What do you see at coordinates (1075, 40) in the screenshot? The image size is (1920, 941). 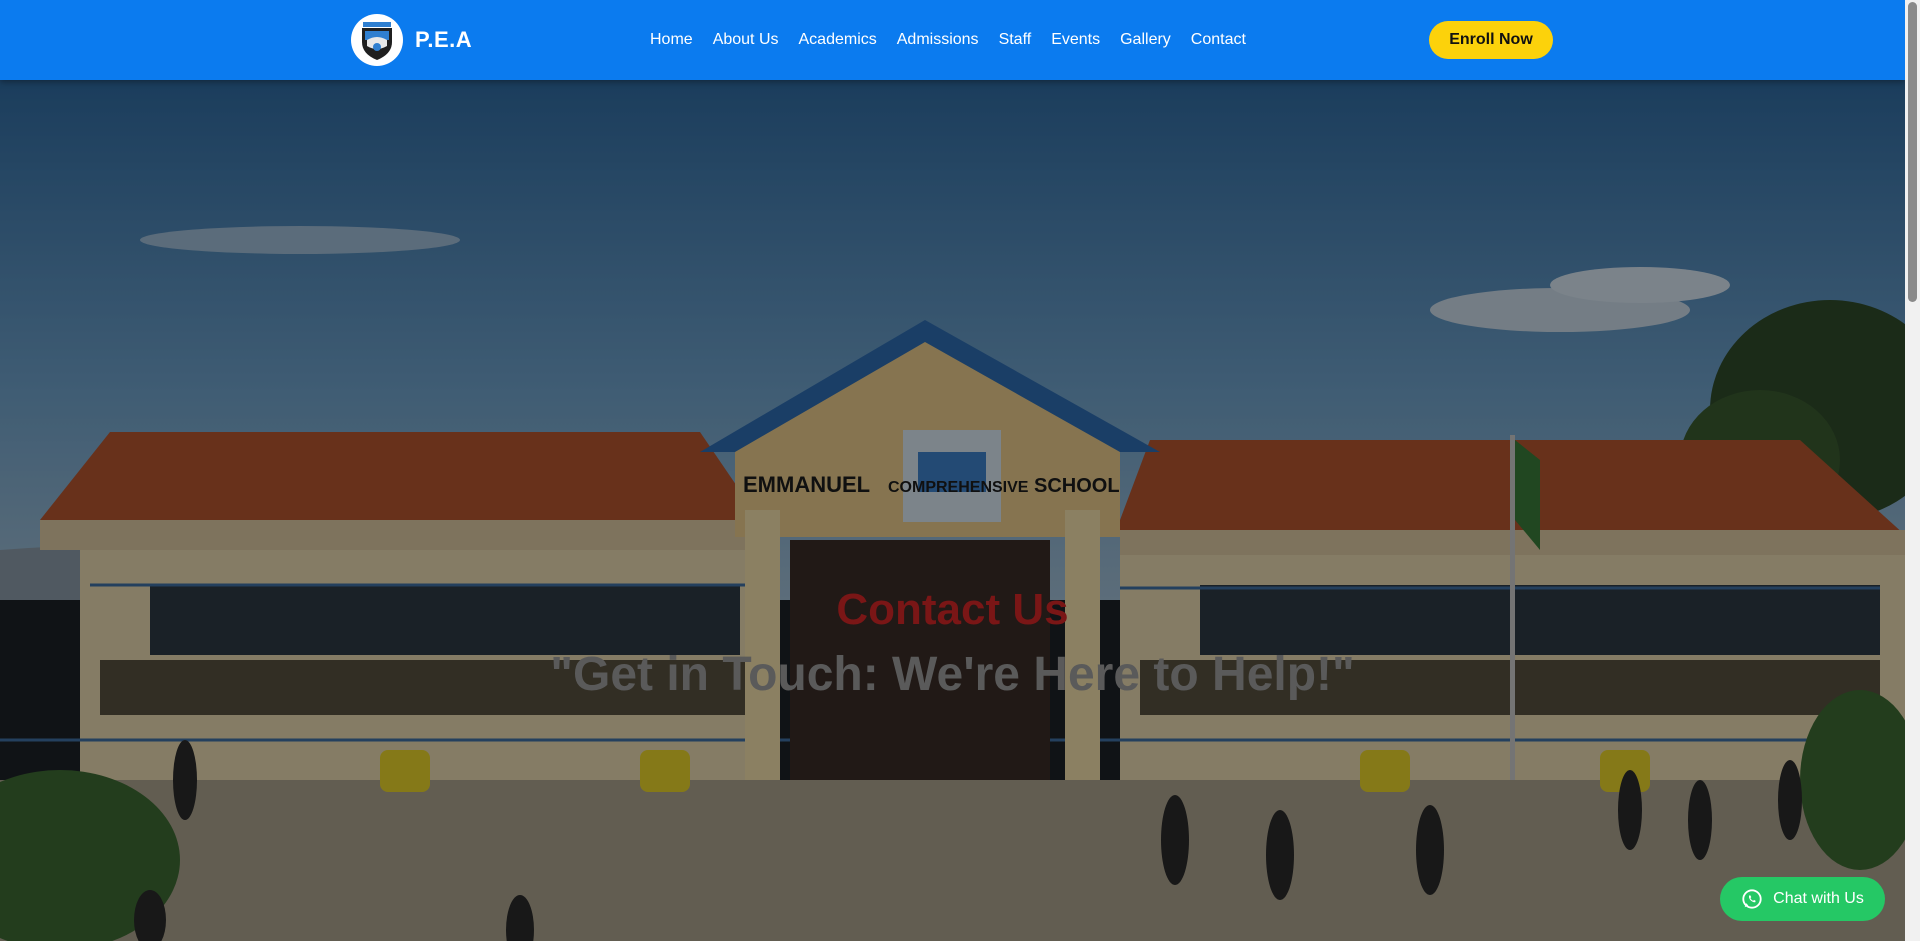 I see `nav-events: Events` at bounding box center [1075, 40].